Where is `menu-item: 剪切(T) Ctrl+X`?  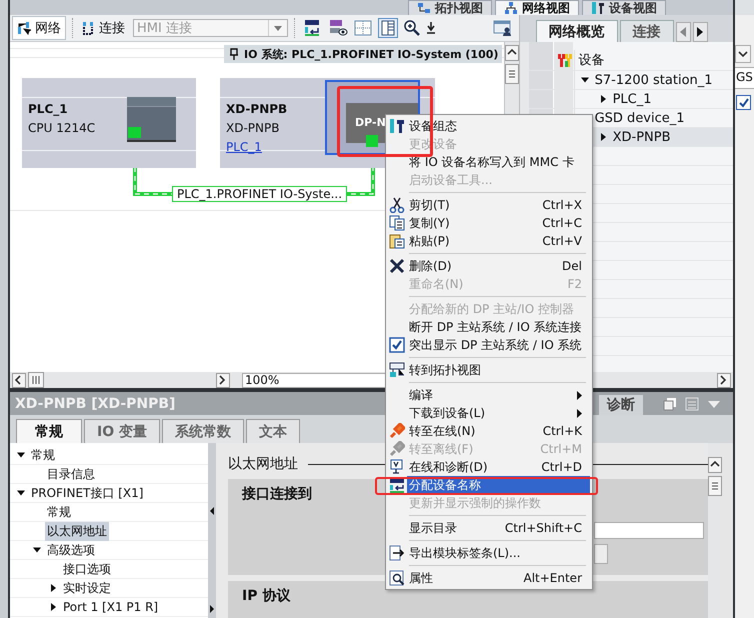
menu-item: 剪切(T) Ctrl+X is located at coordinates (498, 205).